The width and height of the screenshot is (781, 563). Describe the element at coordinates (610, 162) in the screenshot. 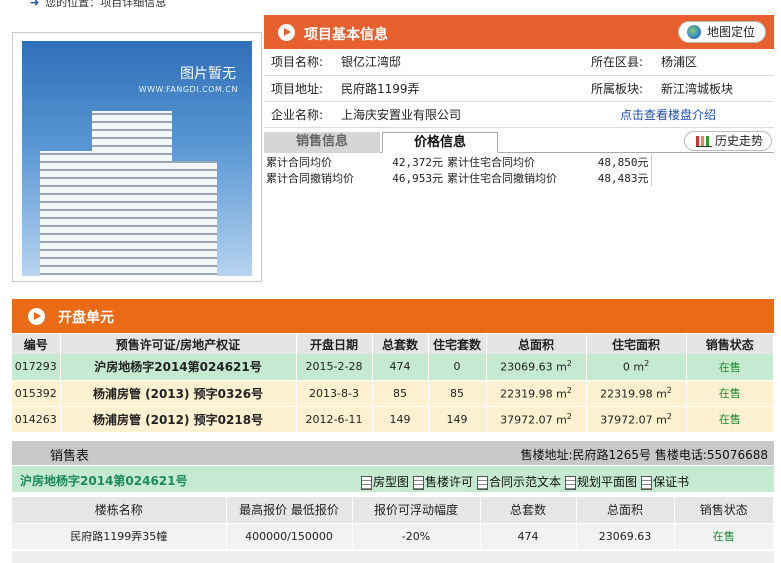

I see `price-value: 48,850元` at that location.